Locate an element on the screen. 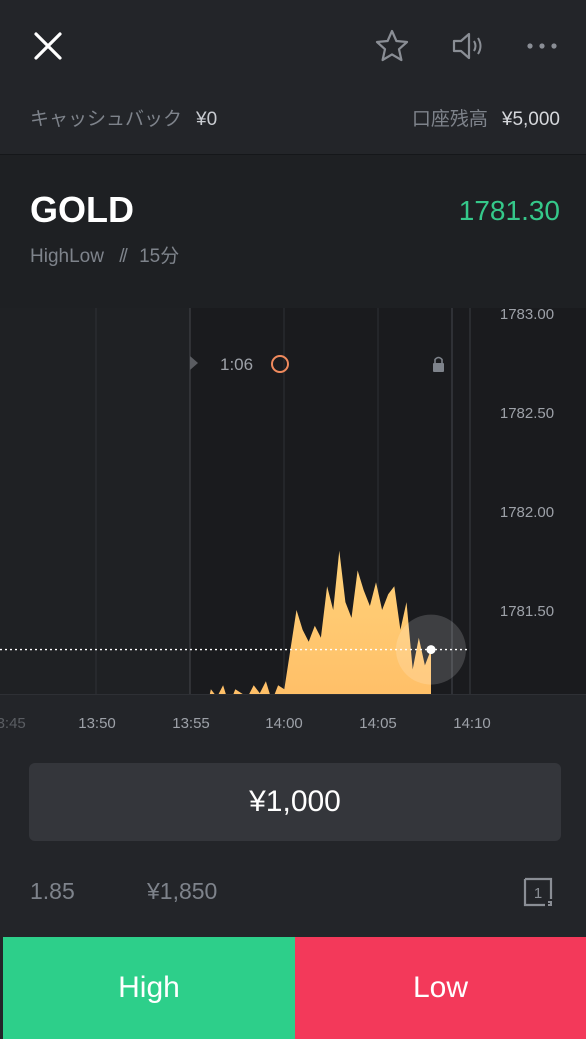  balance-label: 口座残高 is located at coordinates (449, 119).